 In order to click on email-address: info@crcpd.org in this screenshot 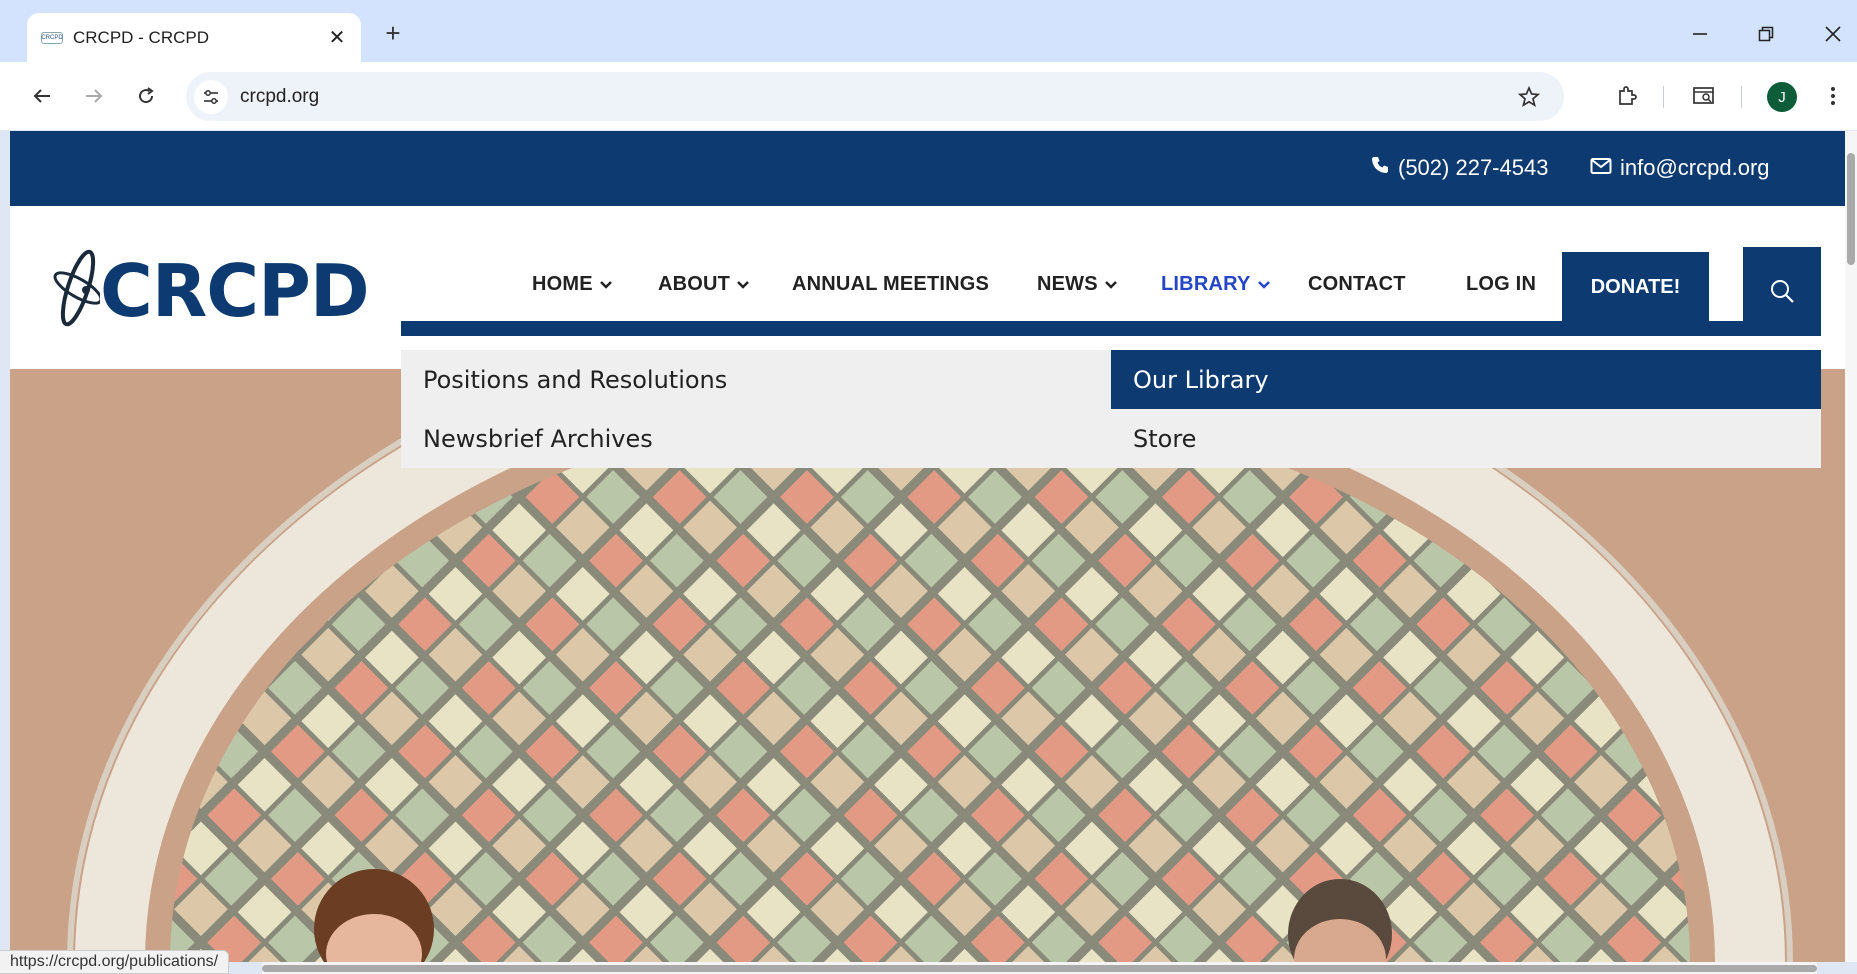, I will do `click(1695, 167)`.